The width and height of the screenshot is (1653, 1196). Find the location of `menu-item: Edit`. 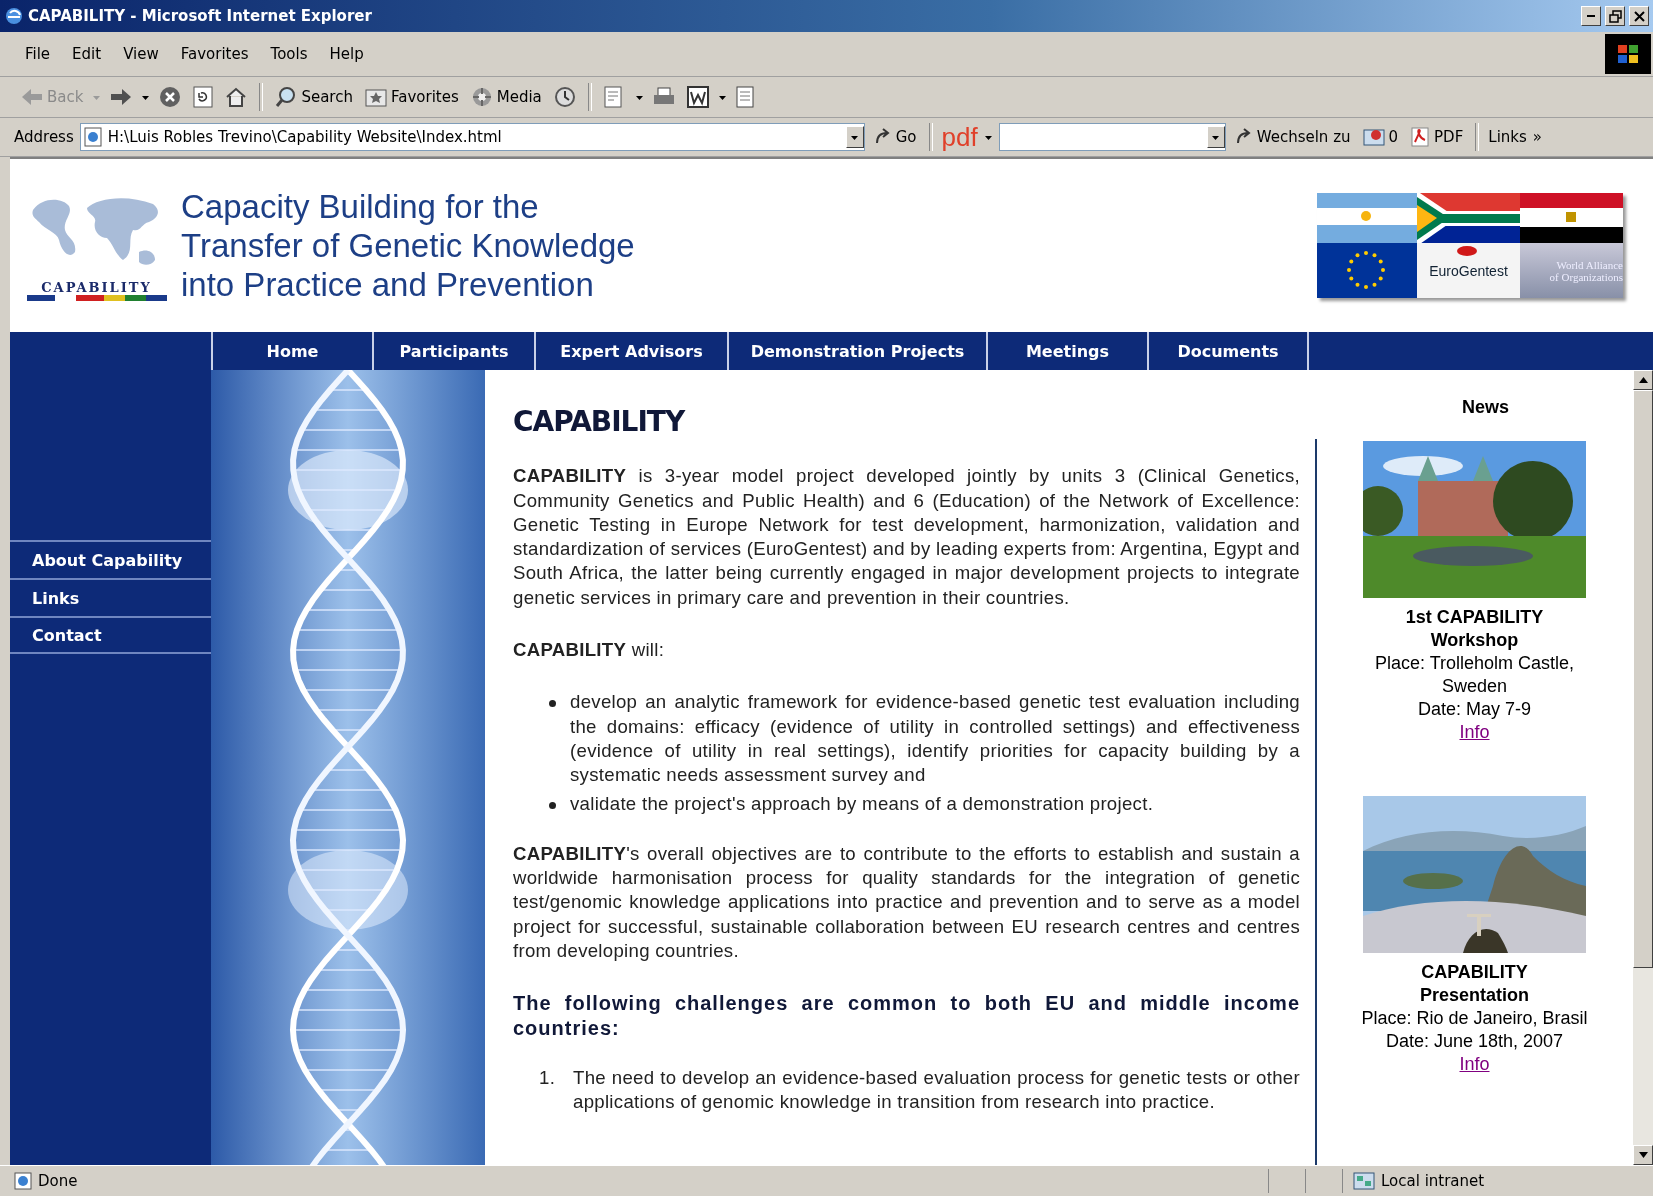

menu-item: Edit is located at coordinates (87, 54).